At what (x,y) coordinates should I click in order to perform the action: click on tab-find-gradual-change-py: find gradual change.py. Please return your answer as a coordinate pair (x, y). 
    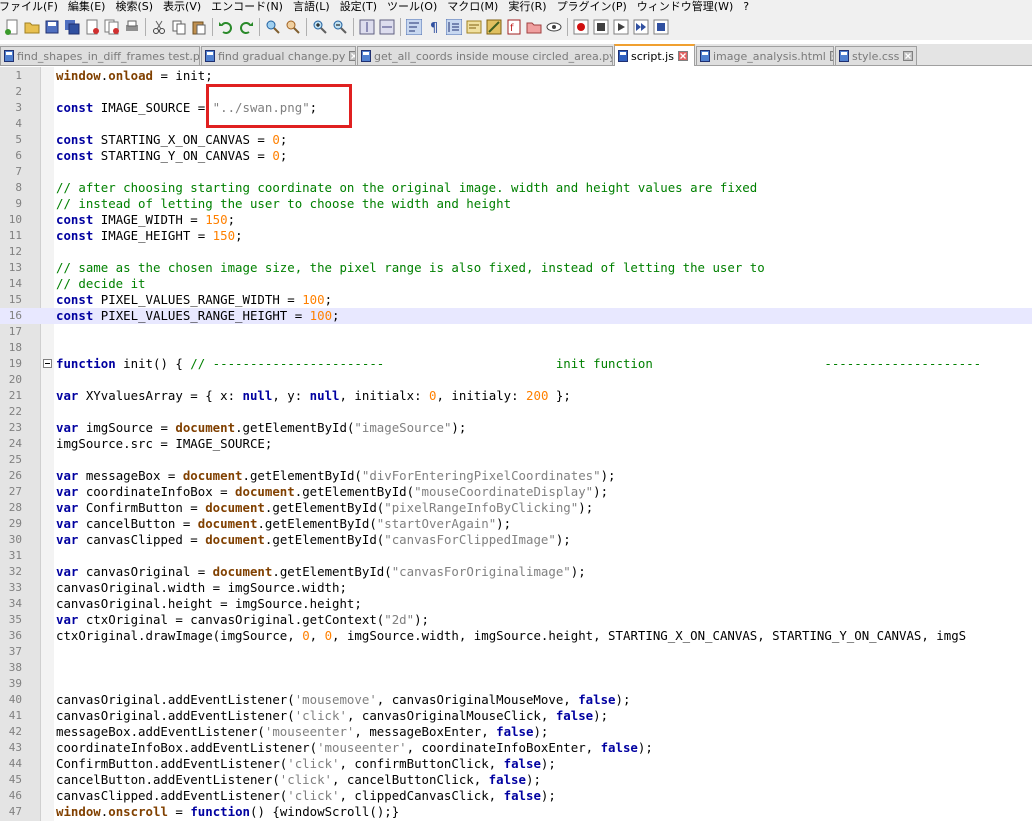
    Looking at the image, I should click on (278, 55).